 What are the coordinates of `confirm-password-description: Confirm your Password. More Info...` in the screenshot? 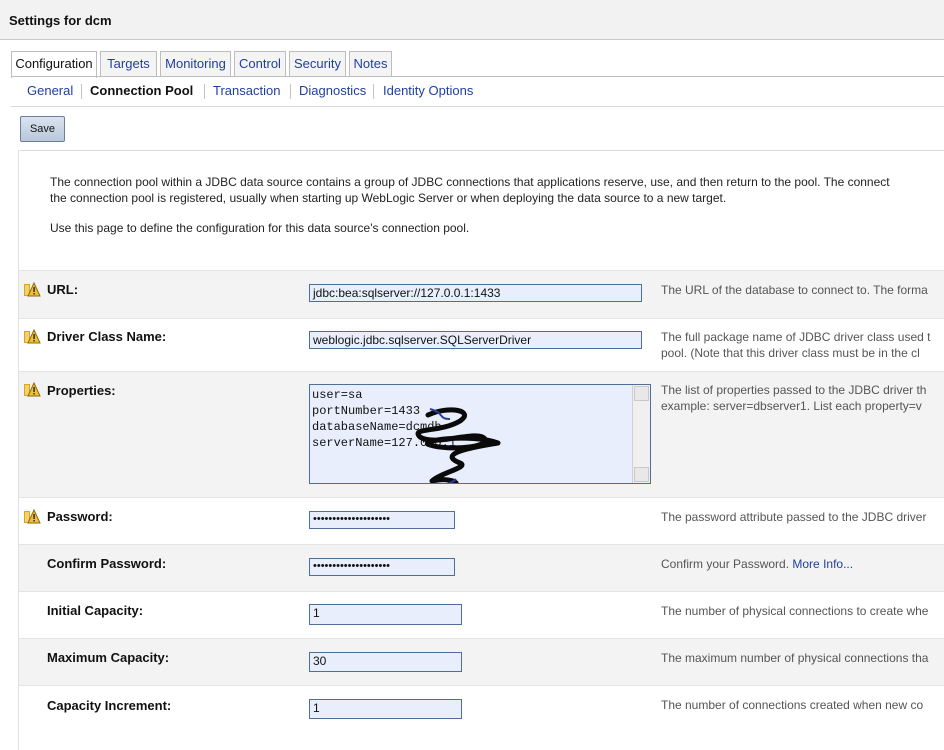 It's located at (802, 564).